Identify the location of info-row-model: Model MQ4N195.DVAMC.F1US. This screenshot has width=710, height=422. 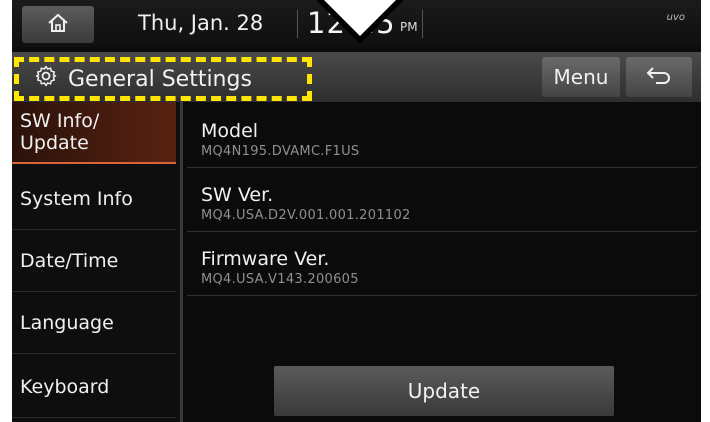
(442, 138).